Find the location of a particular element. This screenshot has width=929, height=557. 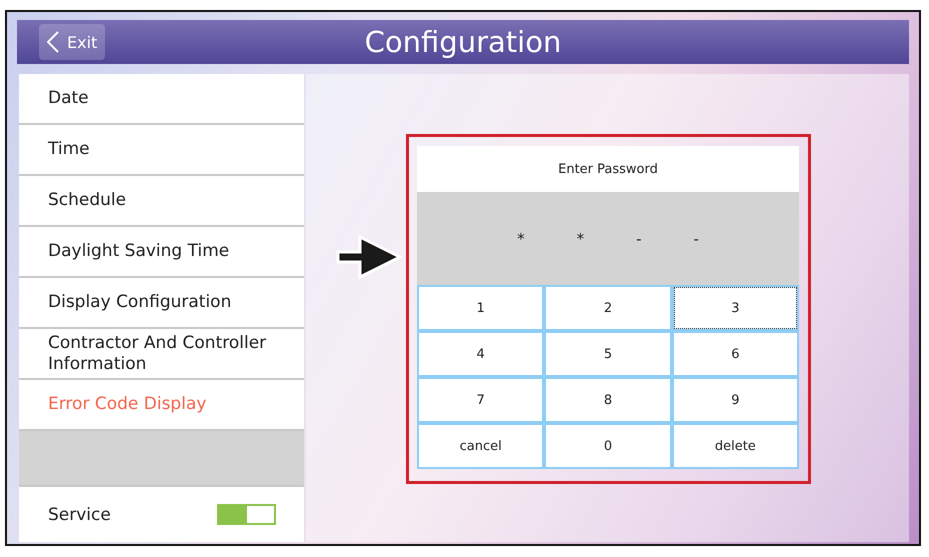

keypad-key: 8 is located at coordinates (608, 400).